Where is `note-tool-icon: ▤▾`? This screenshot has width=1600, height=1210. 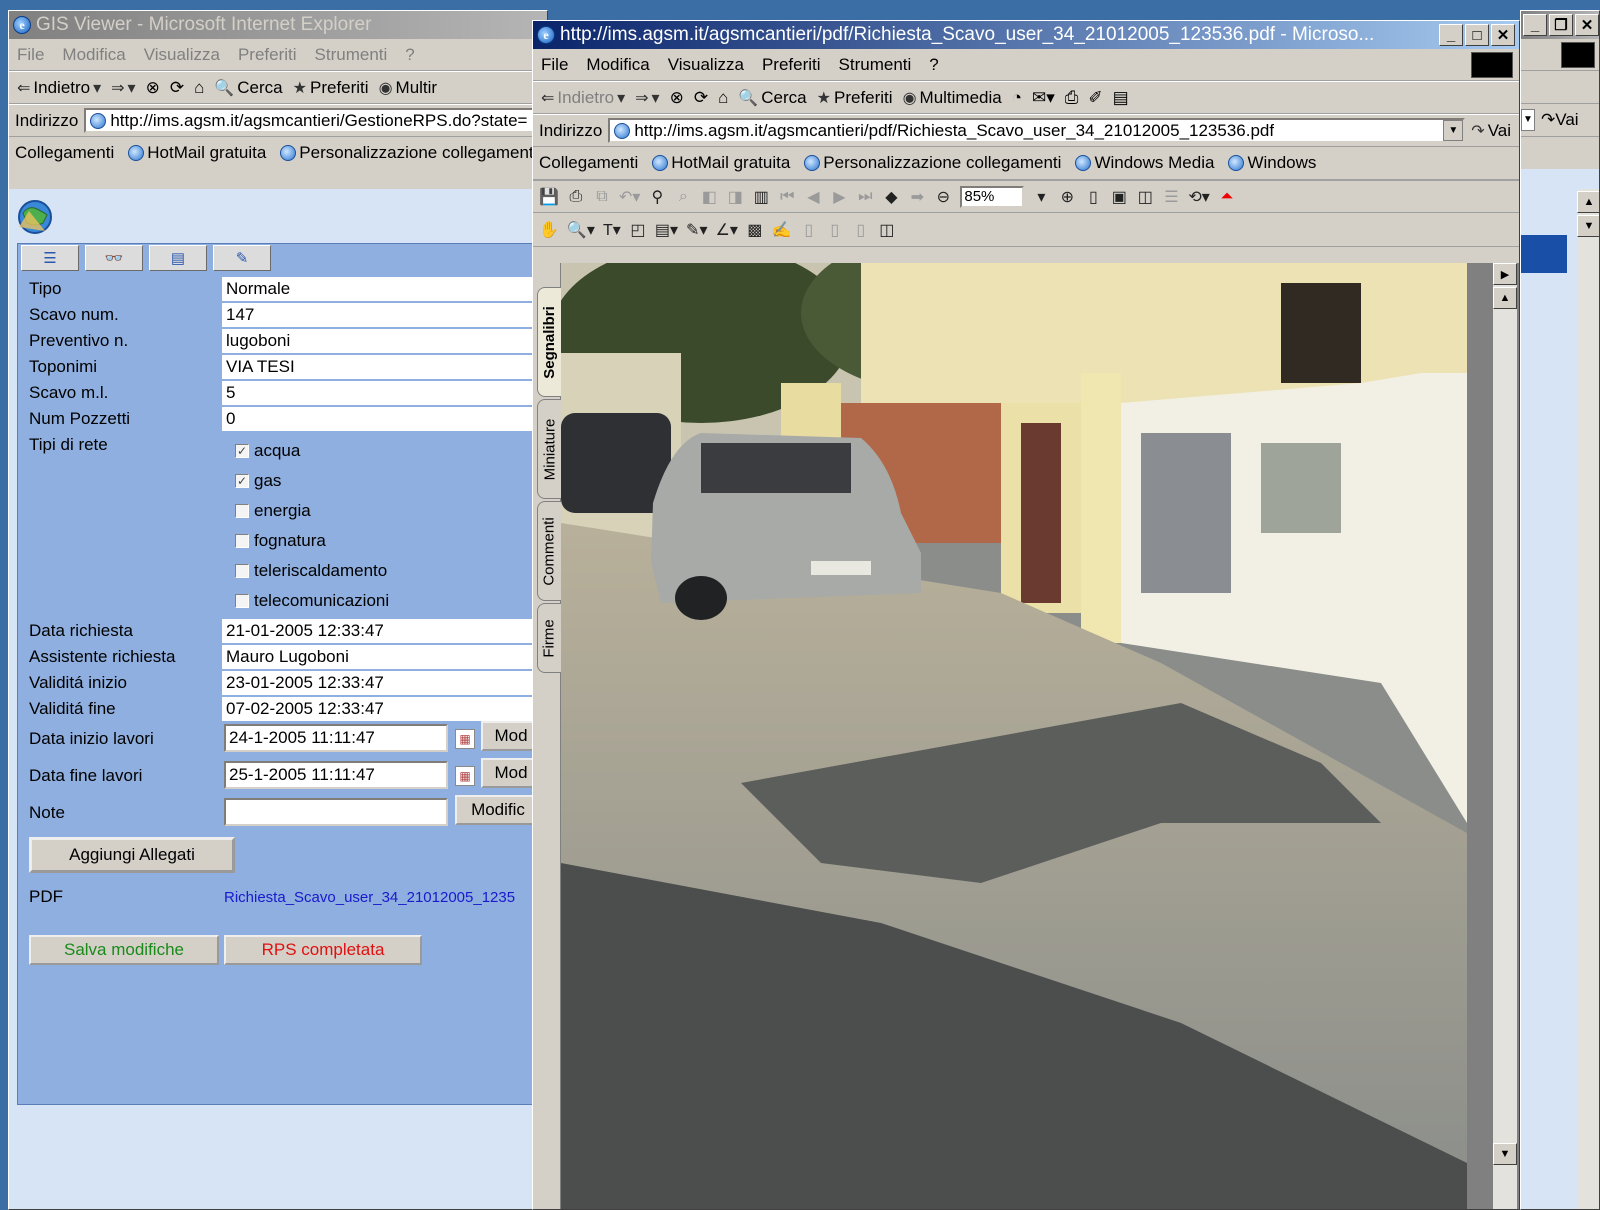 note-tool-icon: ▤▾ is located at coordinates (666, 230).